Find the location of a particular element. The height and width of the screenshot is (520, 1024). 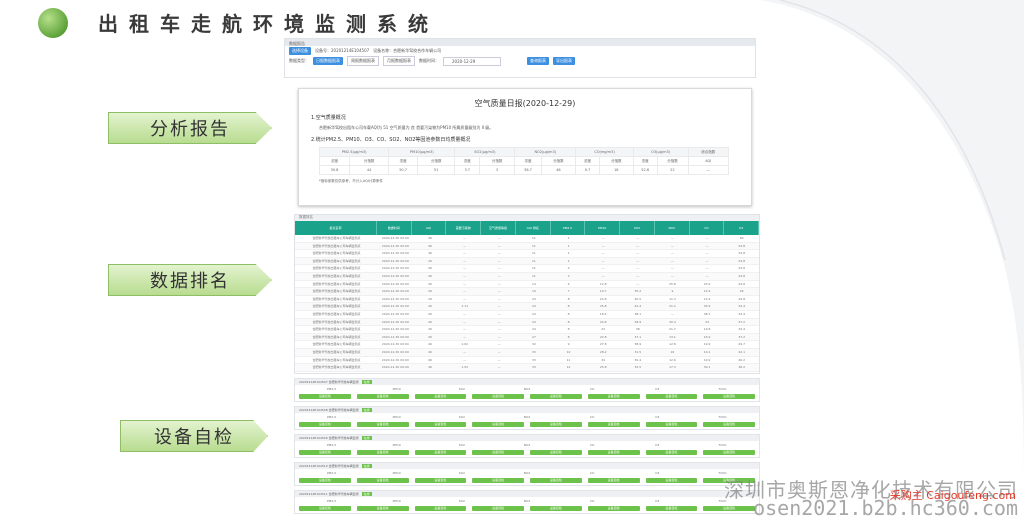

ranking-col-header: NO2 is located at coordinates (672, 228).